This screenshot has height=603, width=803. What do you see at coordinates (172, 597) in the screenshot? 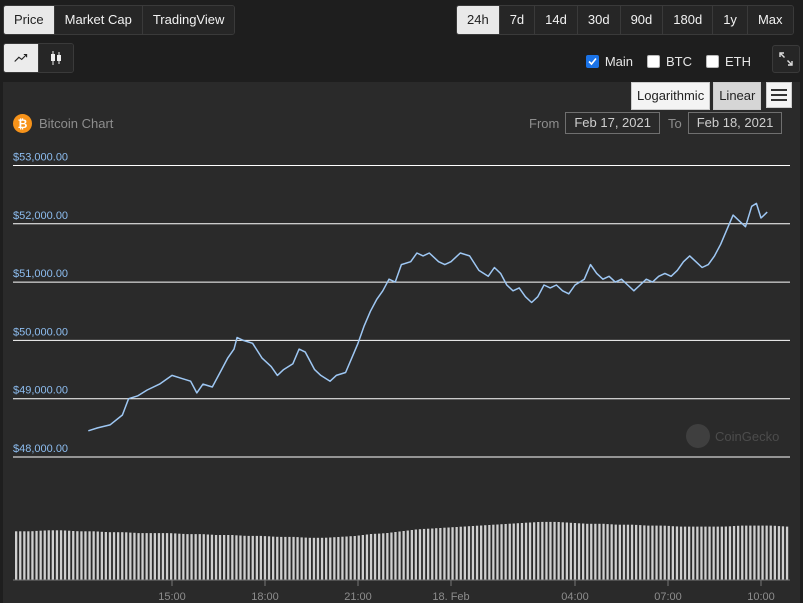
I see `x-tick-label: 15:00` at bounding box center [172, 597].